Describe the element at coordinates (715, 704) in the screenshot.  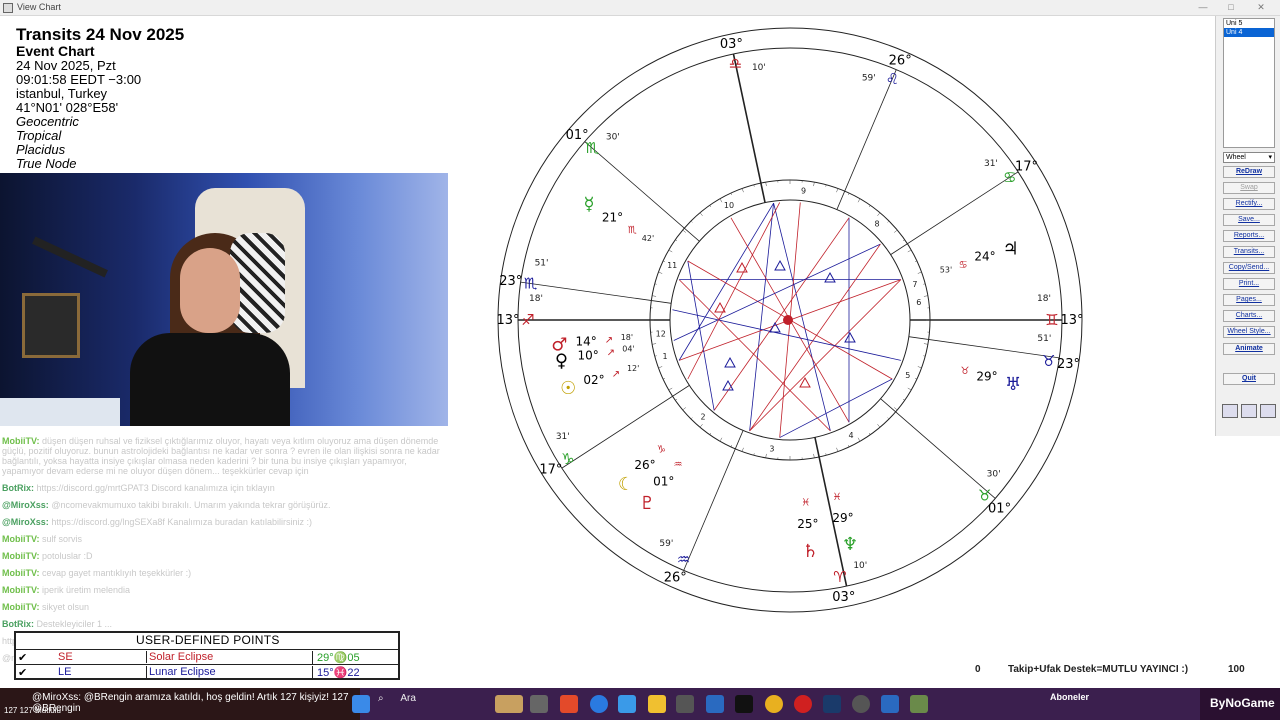
I see `mail-icon` at that location.